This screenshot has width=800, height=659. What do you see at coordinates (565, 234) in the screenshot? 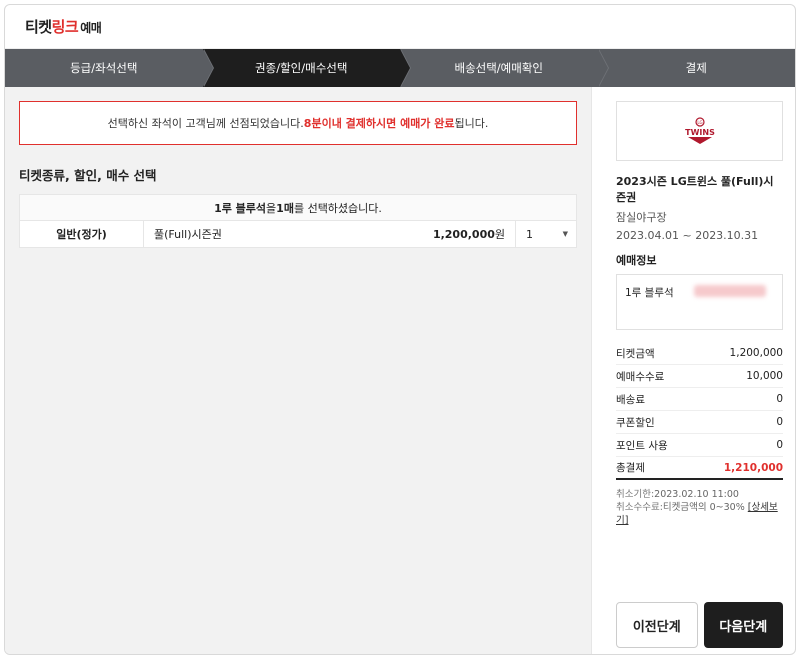
I see `chevron-down-icon: ▼` at bounding box center [565, 234].